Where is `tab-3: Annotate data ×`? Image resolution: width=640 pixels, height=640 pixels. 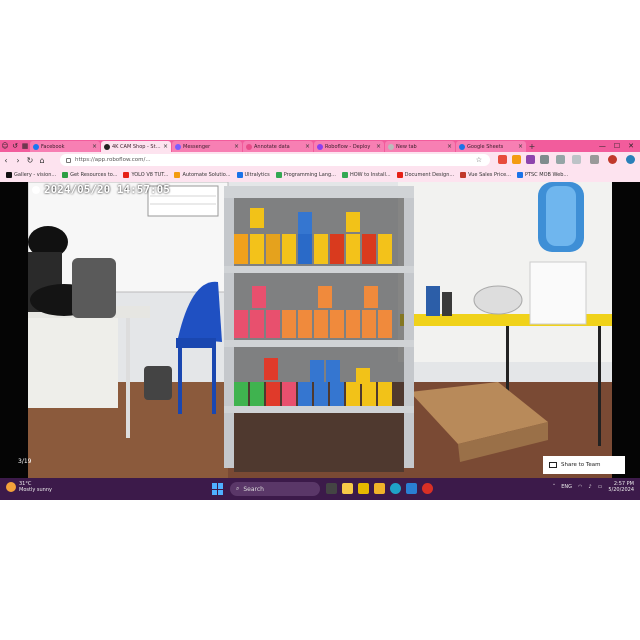
tab-3: Annotate data × is located at coordinates (278, 146).